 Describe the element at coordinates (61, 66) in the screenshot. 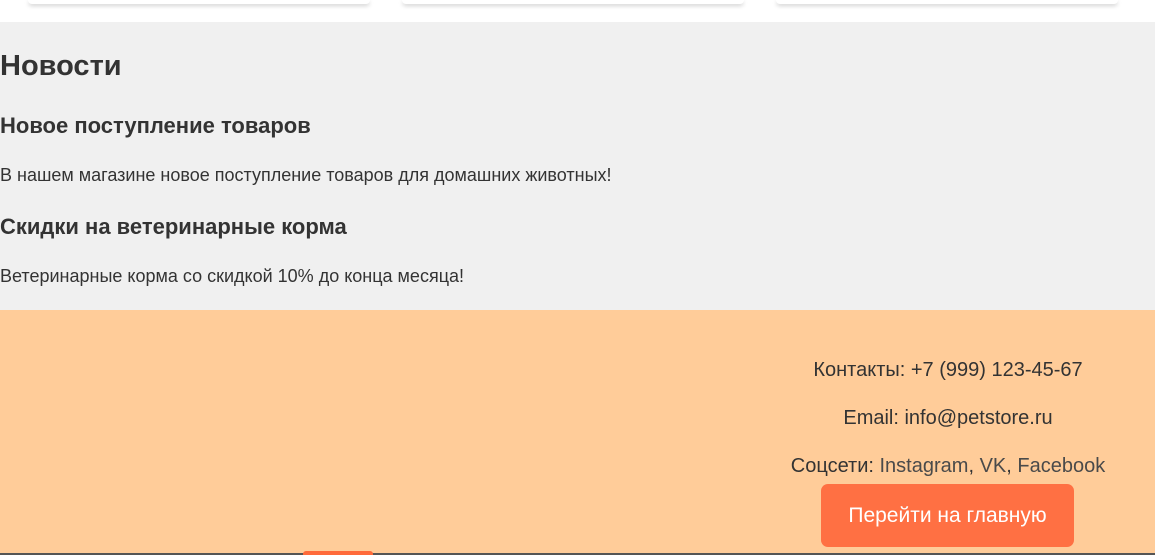

I see `news-heading: Новости` at that location.